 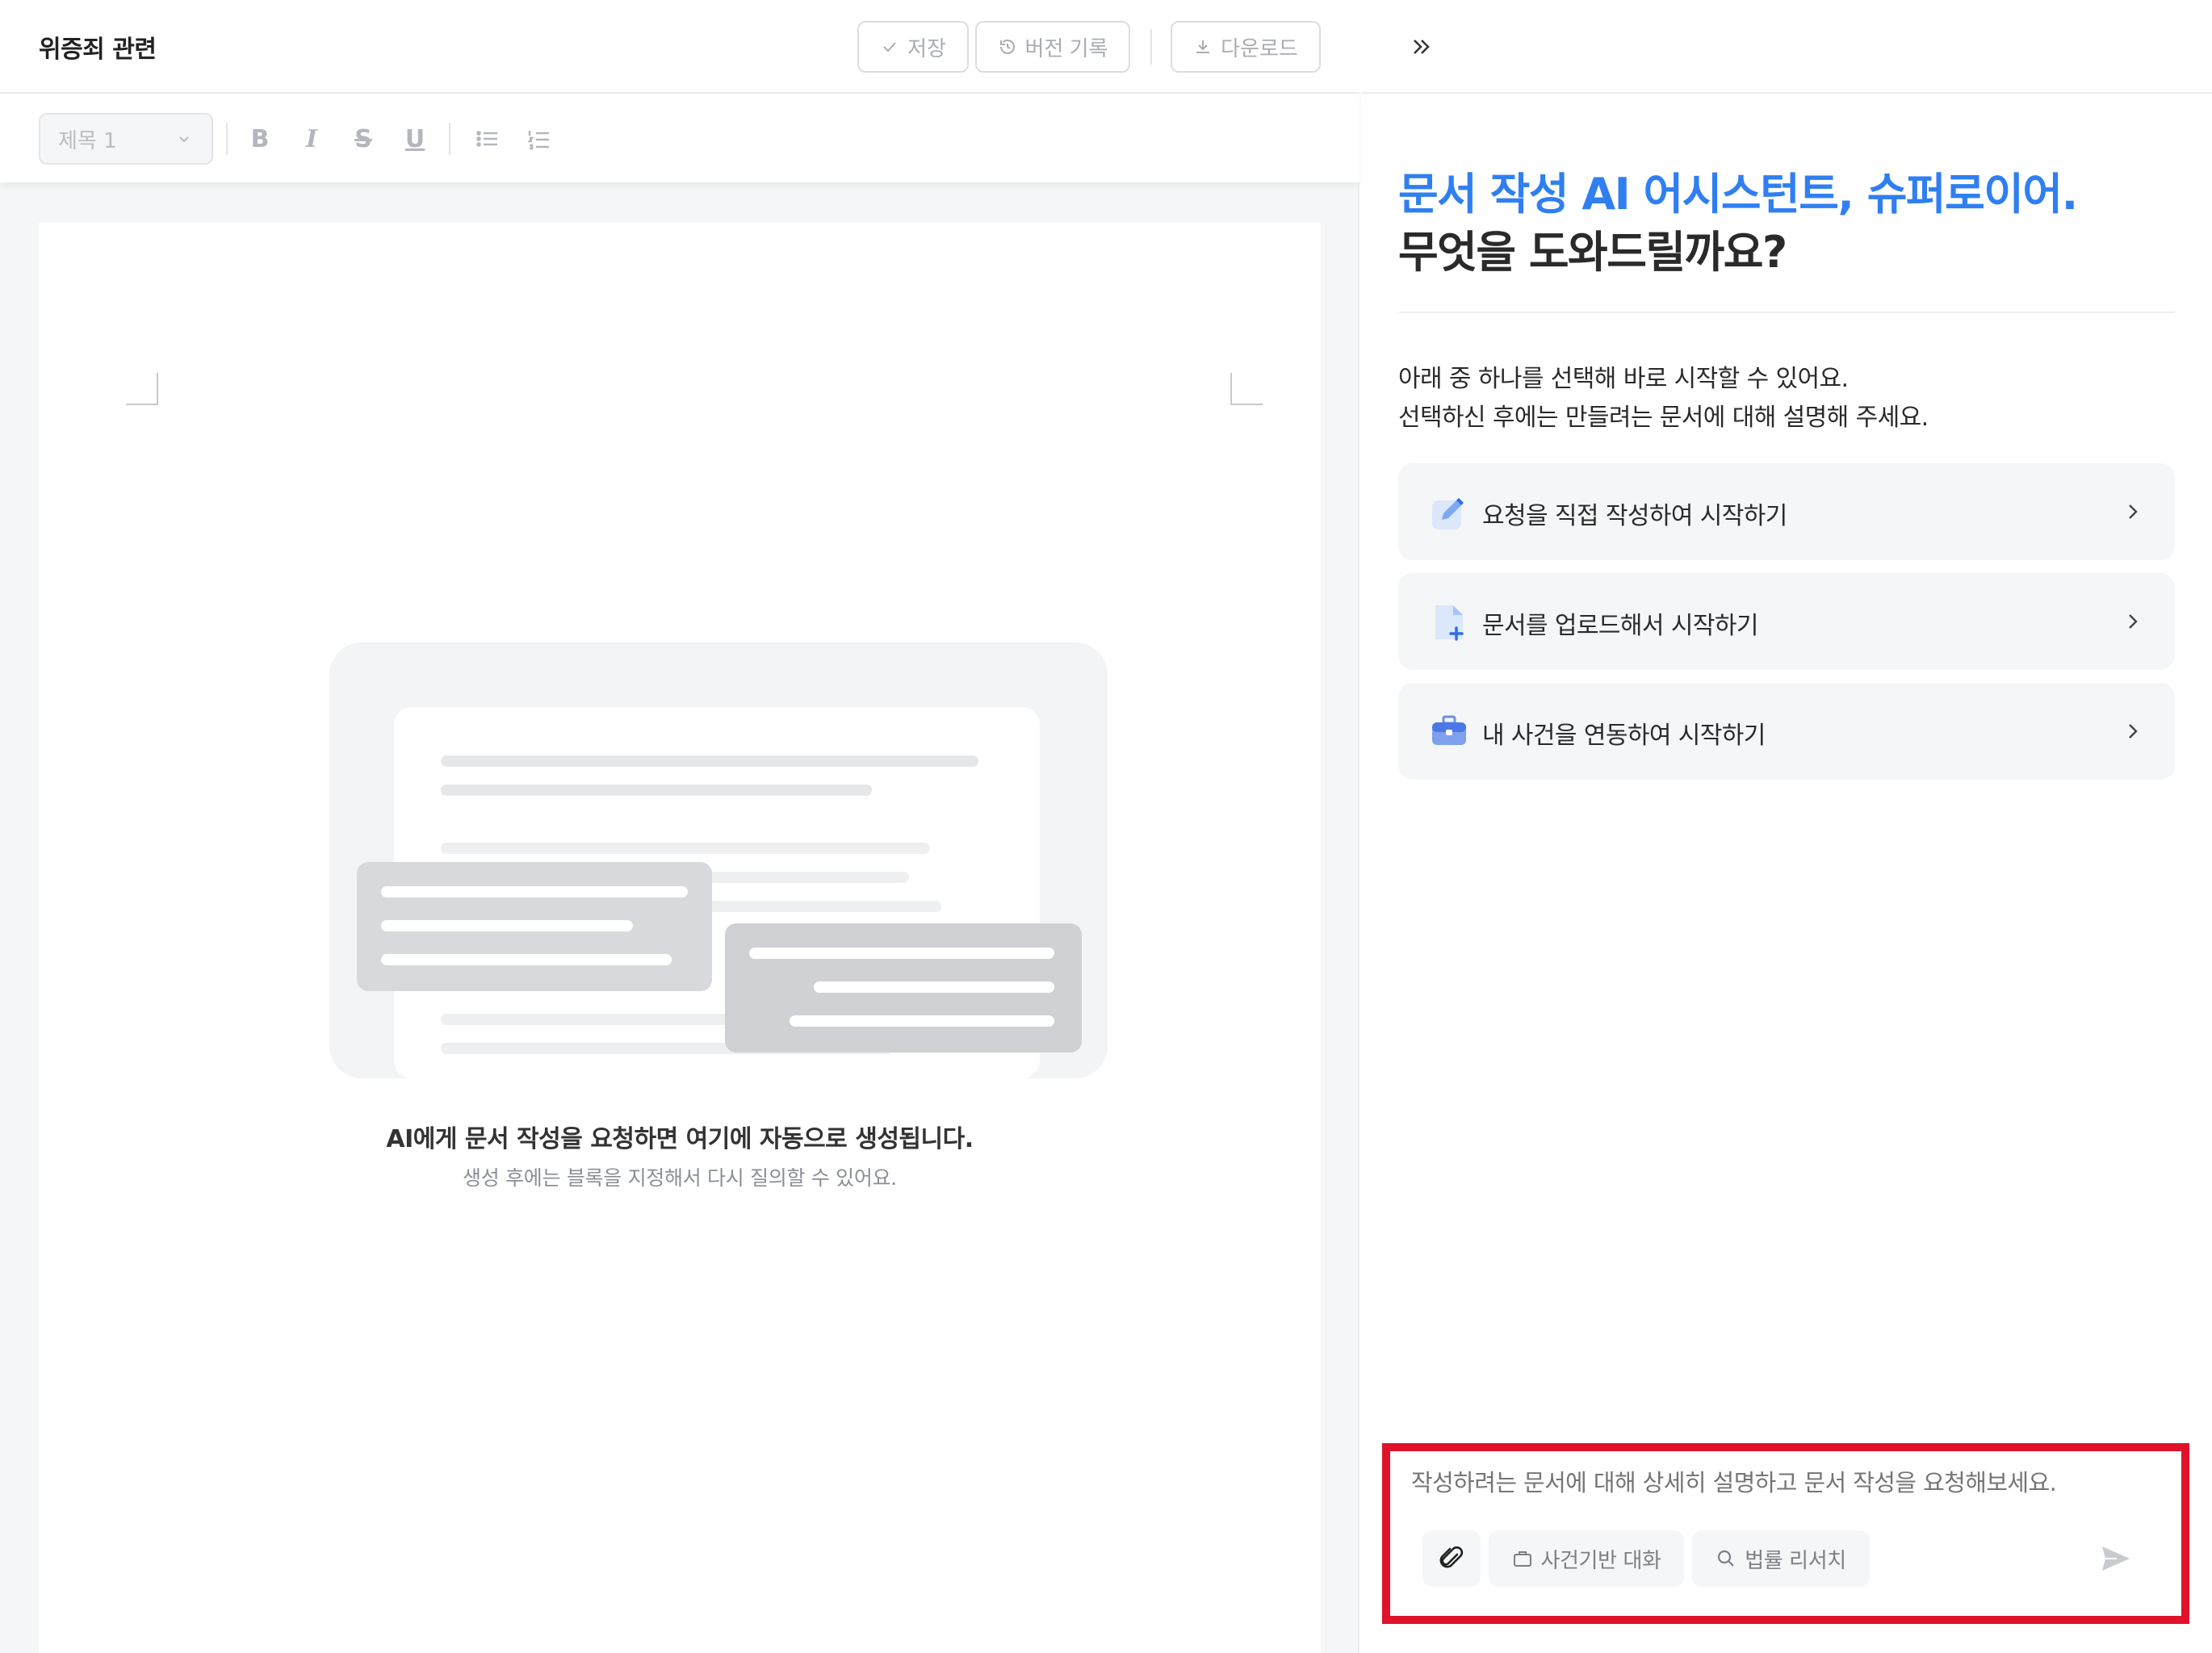 I want to click on numbered-list-icon, so click(x=538, y=141).